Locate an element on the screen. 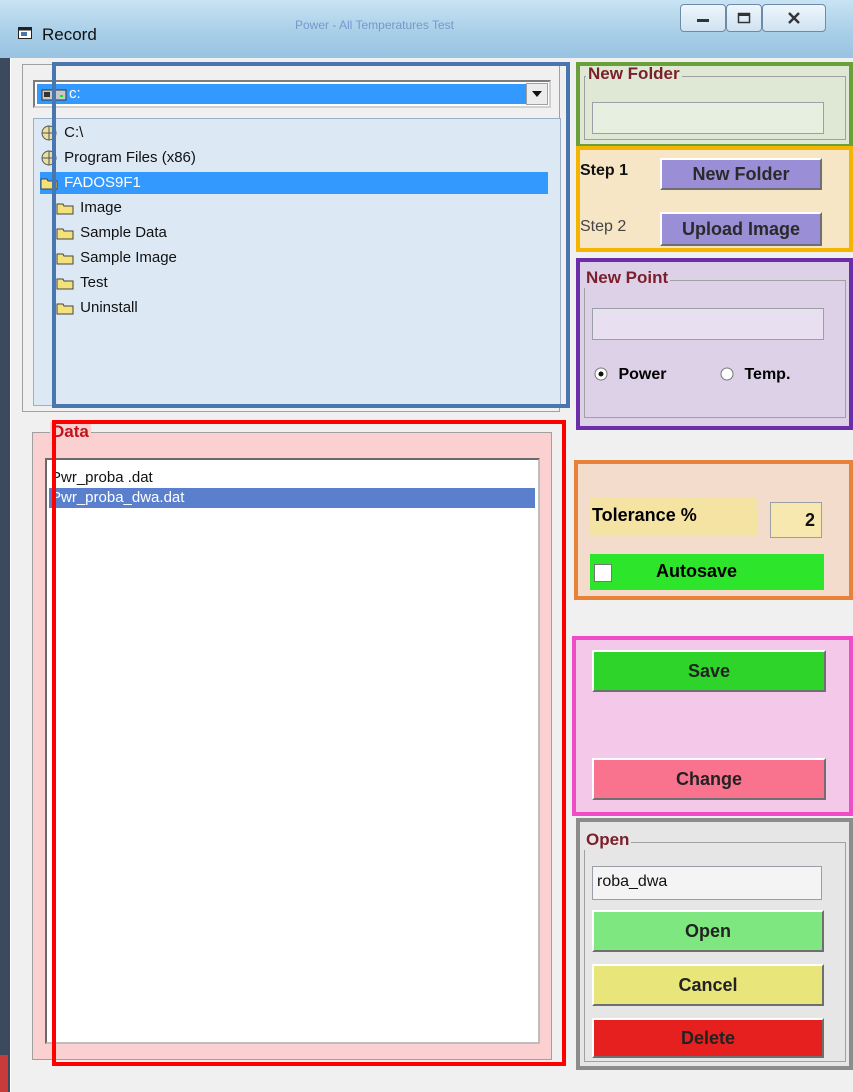  bottom-left-edge is located at coordinates (4, 1073).